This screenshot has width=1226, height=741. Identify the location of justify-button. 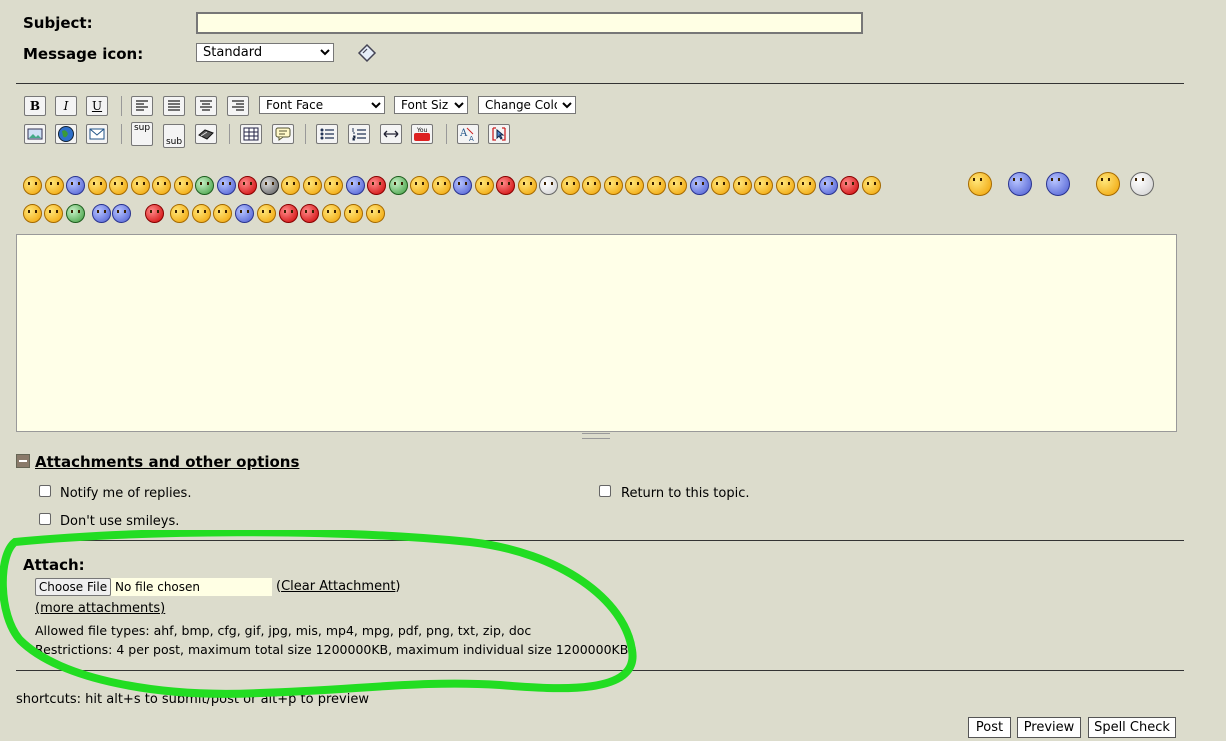
(174, 106).